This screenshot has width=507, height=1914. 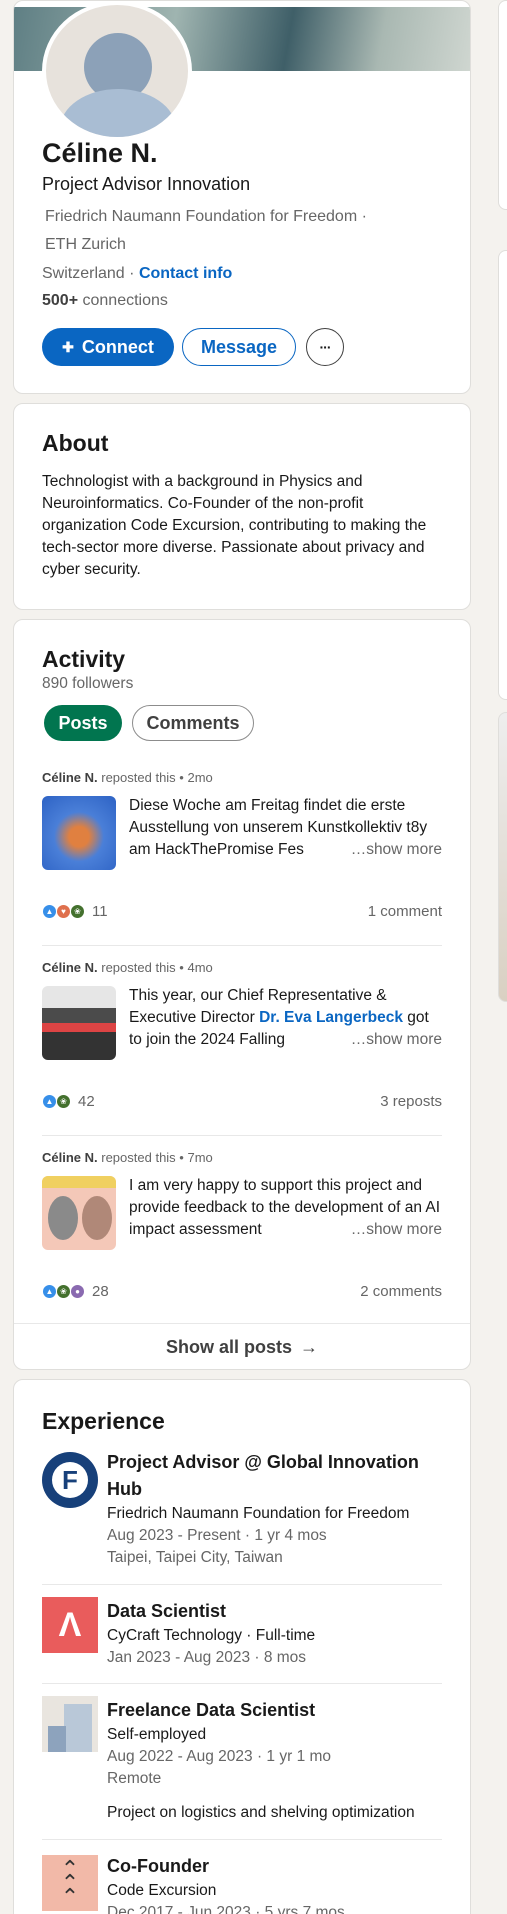 I want to click on fnf-logo-icon: F, so click(x=70, y=1480).